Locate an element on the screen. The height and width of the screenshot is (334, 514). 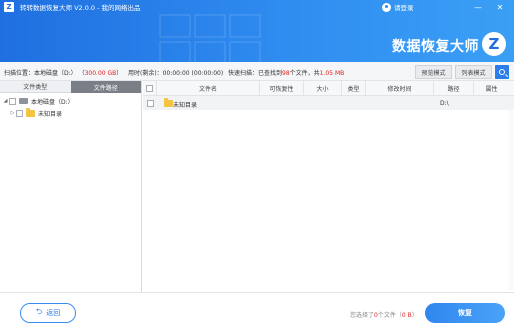
scan-found-size: 1.05 MB is located at coordinates (332, 73).